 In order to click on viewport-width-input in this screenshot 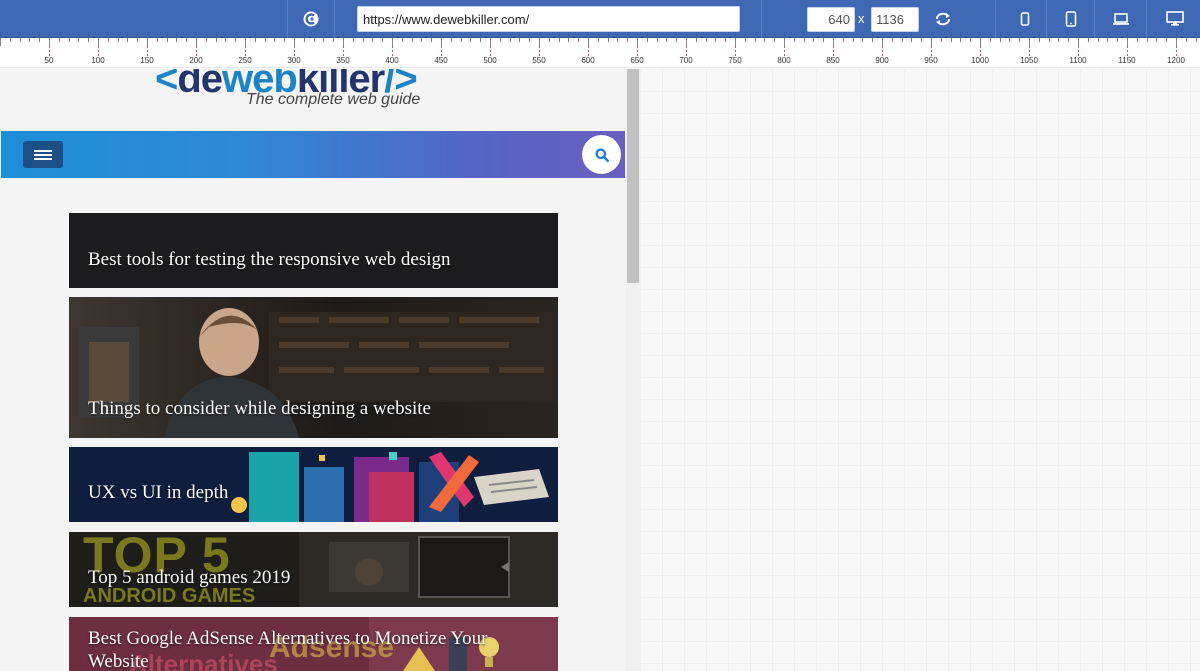, I will do `click(831, 19)`.